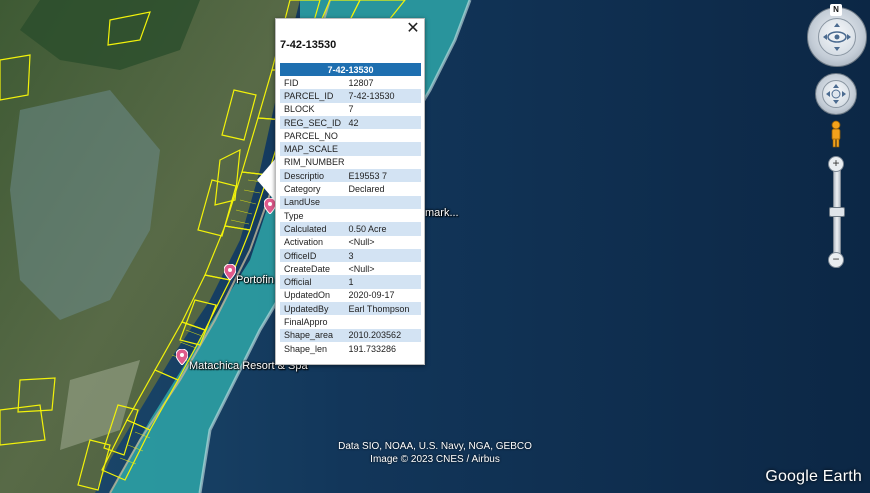 This screenshot has height=493, width=870. I want to click on popup-title: 7-42-13530, so click(308, 45).